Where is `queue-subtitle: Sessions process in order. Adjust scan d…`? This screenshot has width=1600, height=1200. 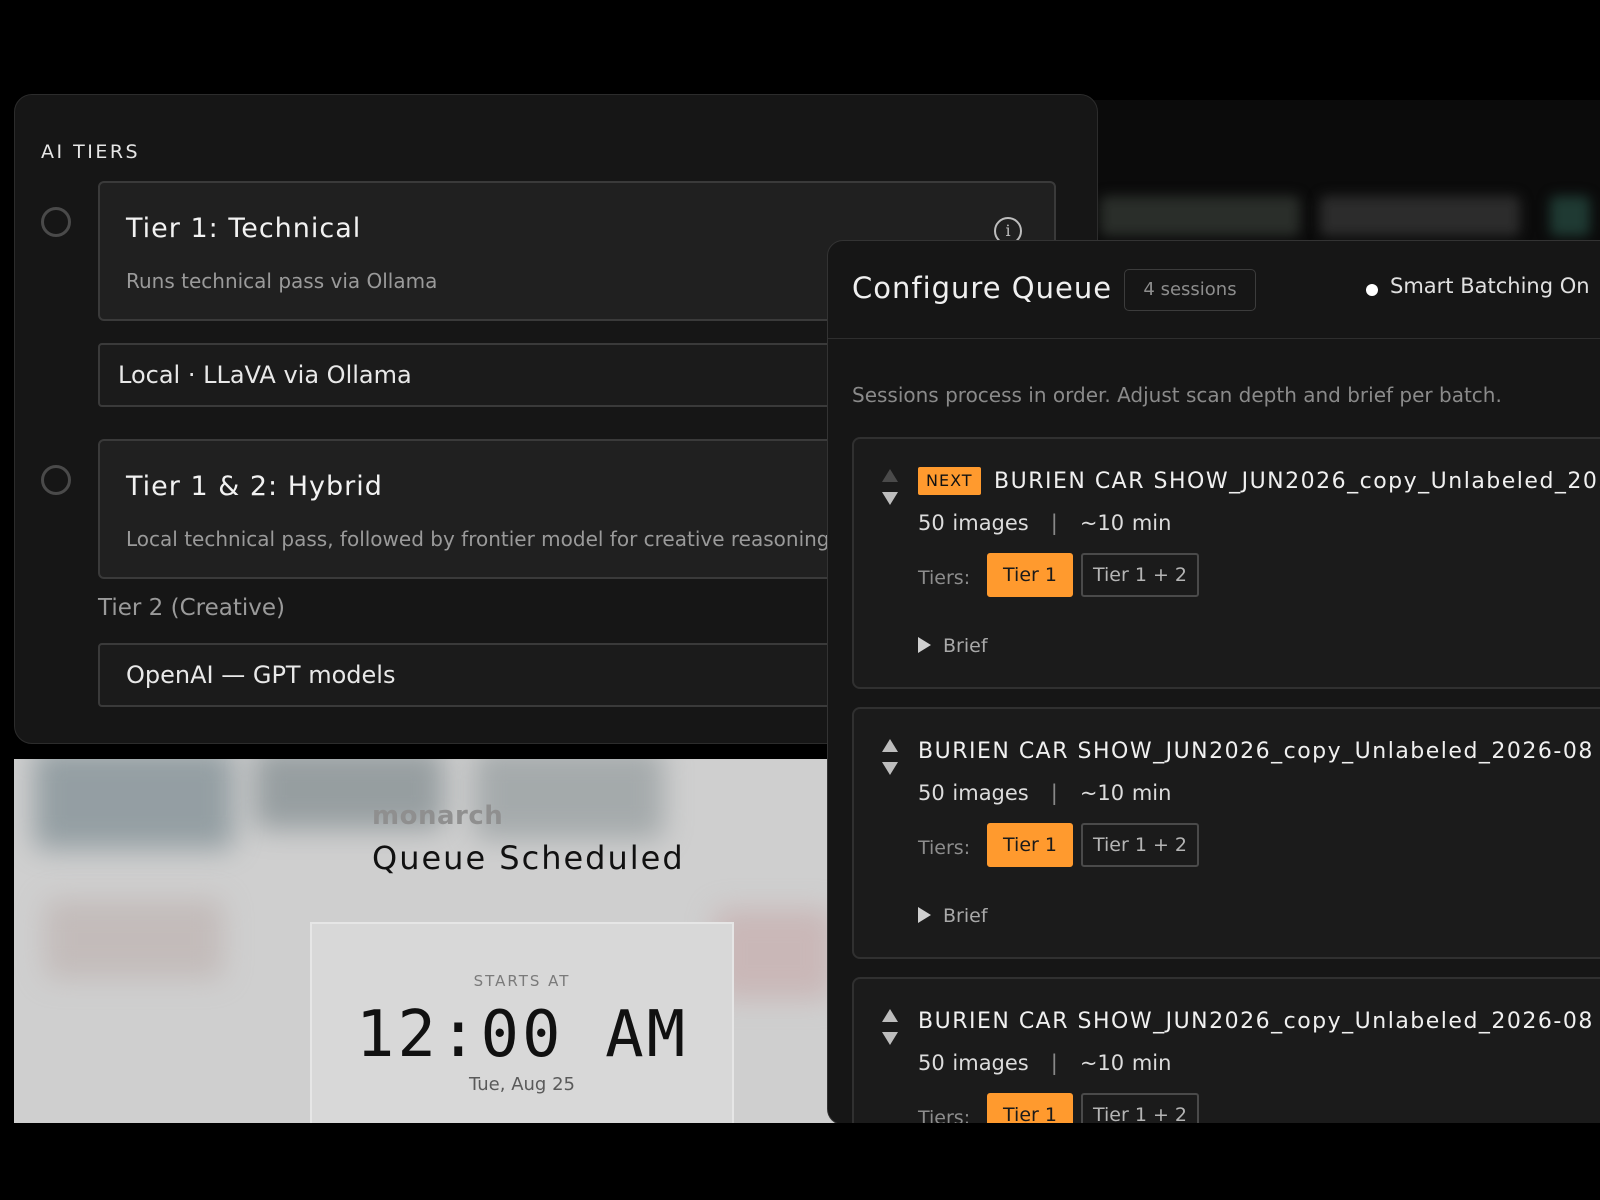
queue-subtitle: Sessions process in order. Adjust scan d… is located at coordinates (1177, 395).